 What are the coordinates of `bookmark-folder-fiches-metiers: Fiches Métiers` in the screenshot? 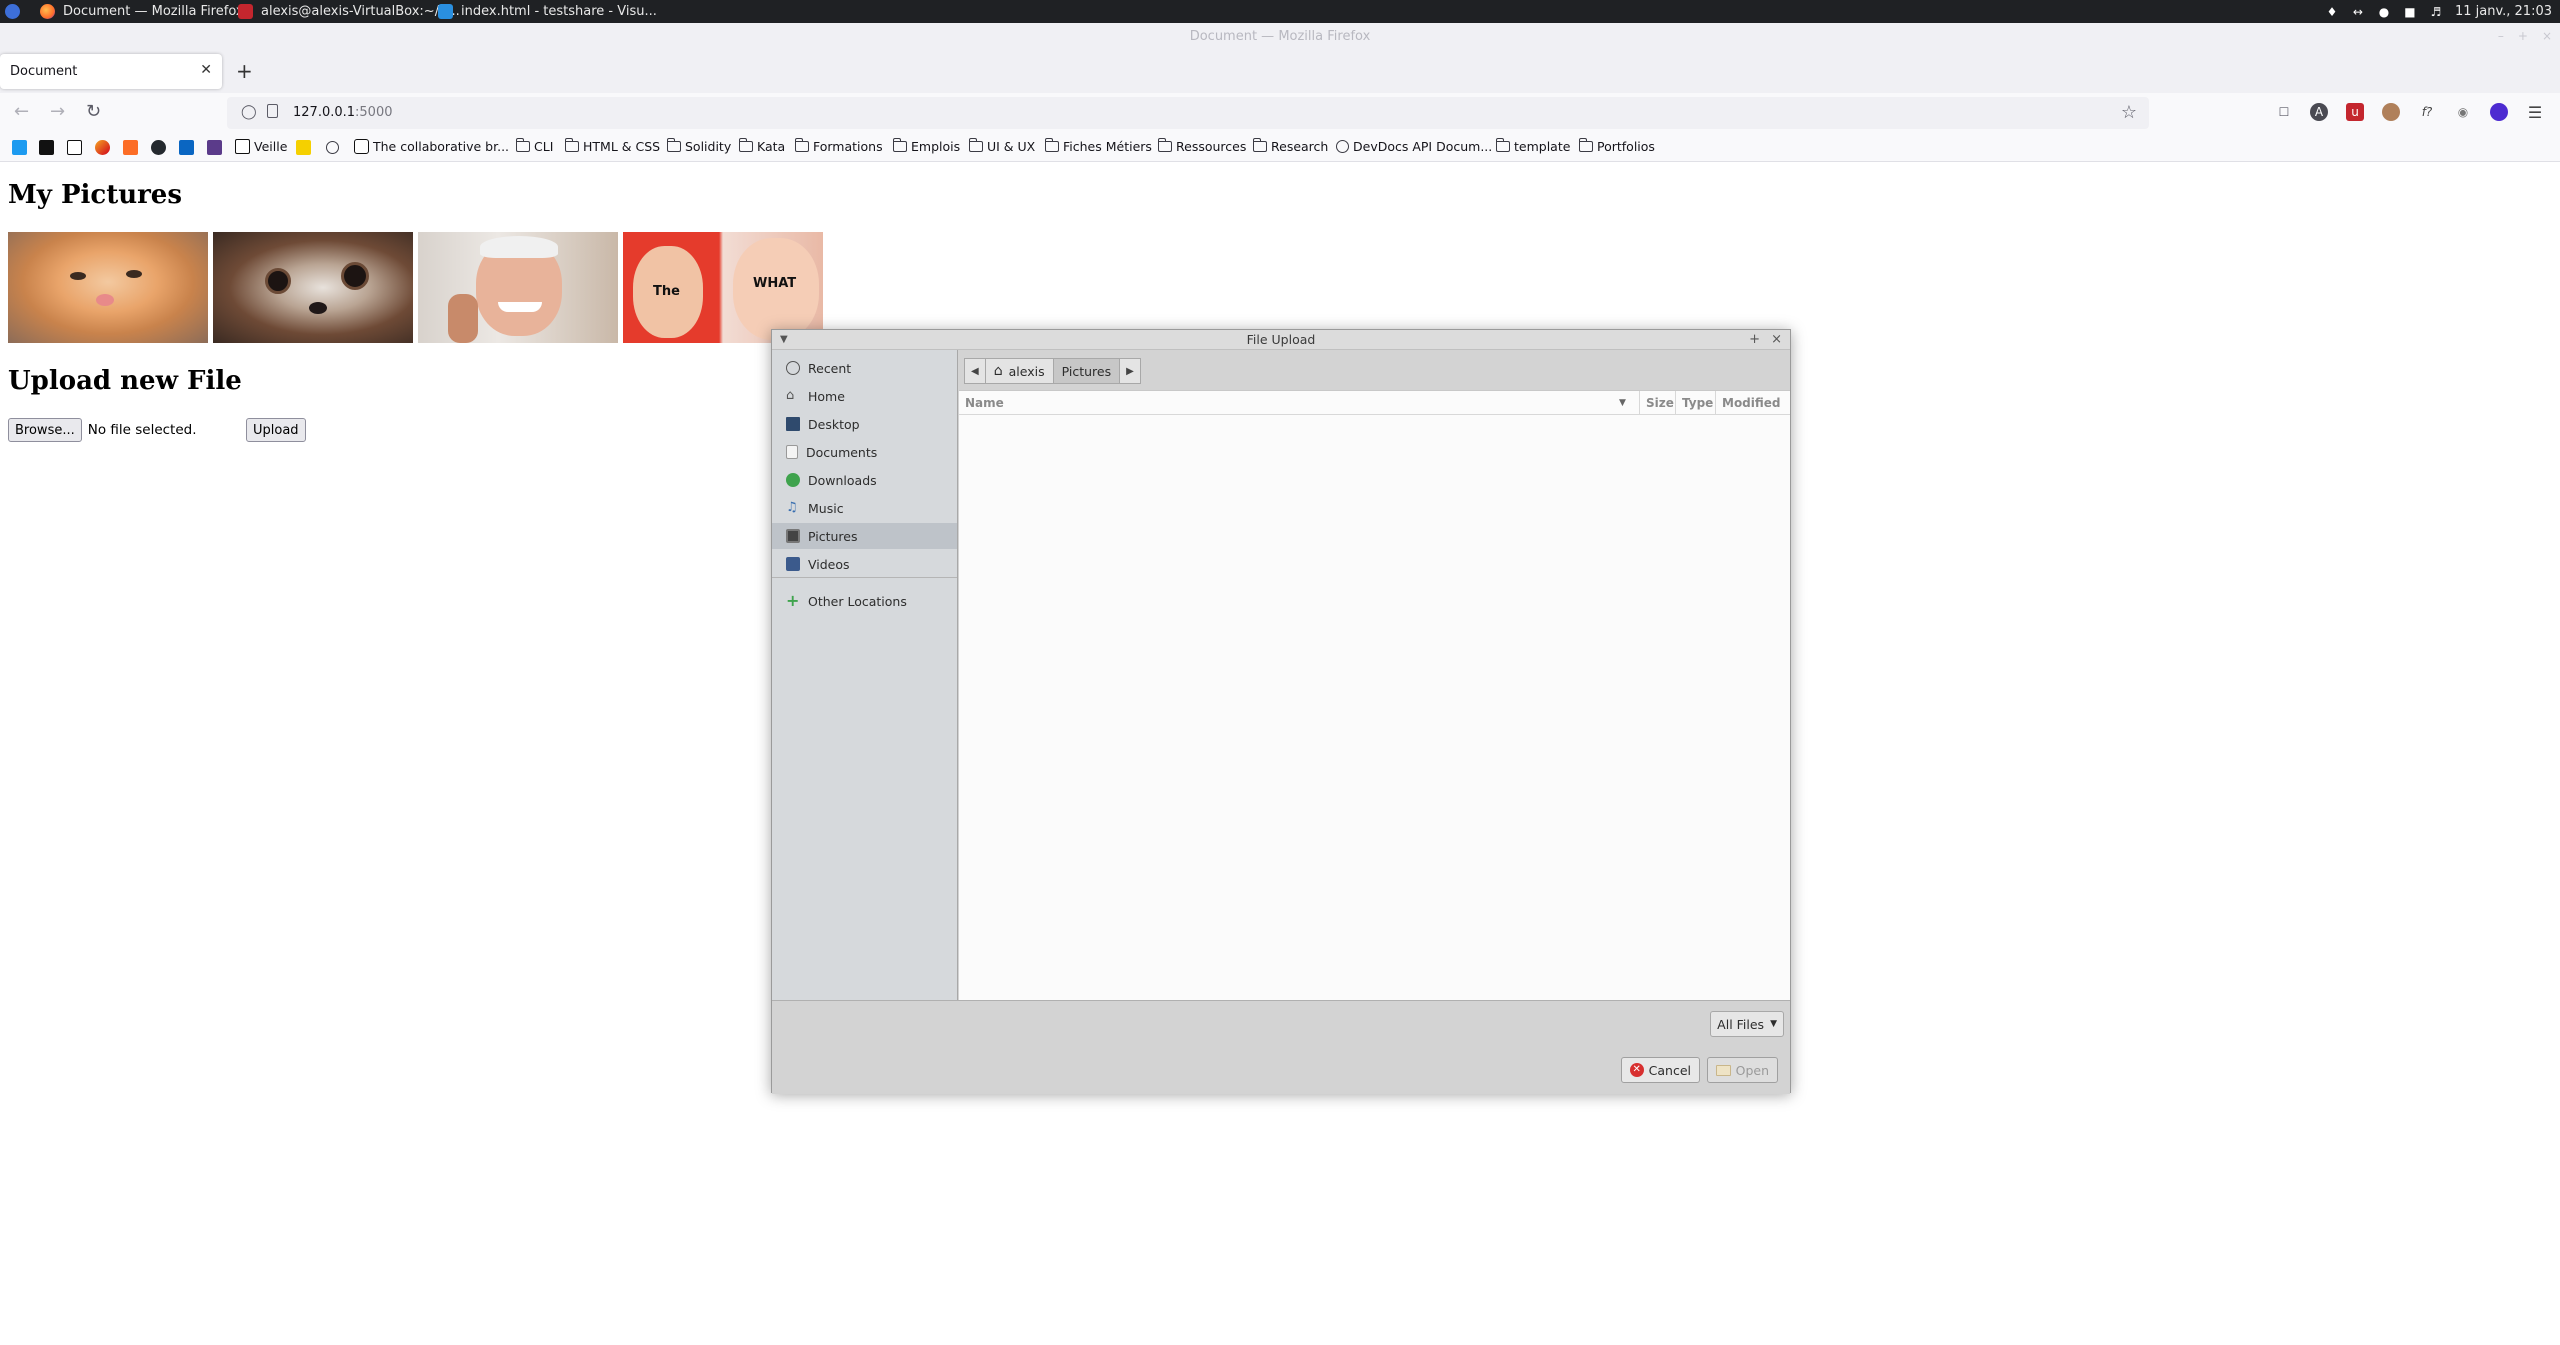 It's located at (1098, 146).